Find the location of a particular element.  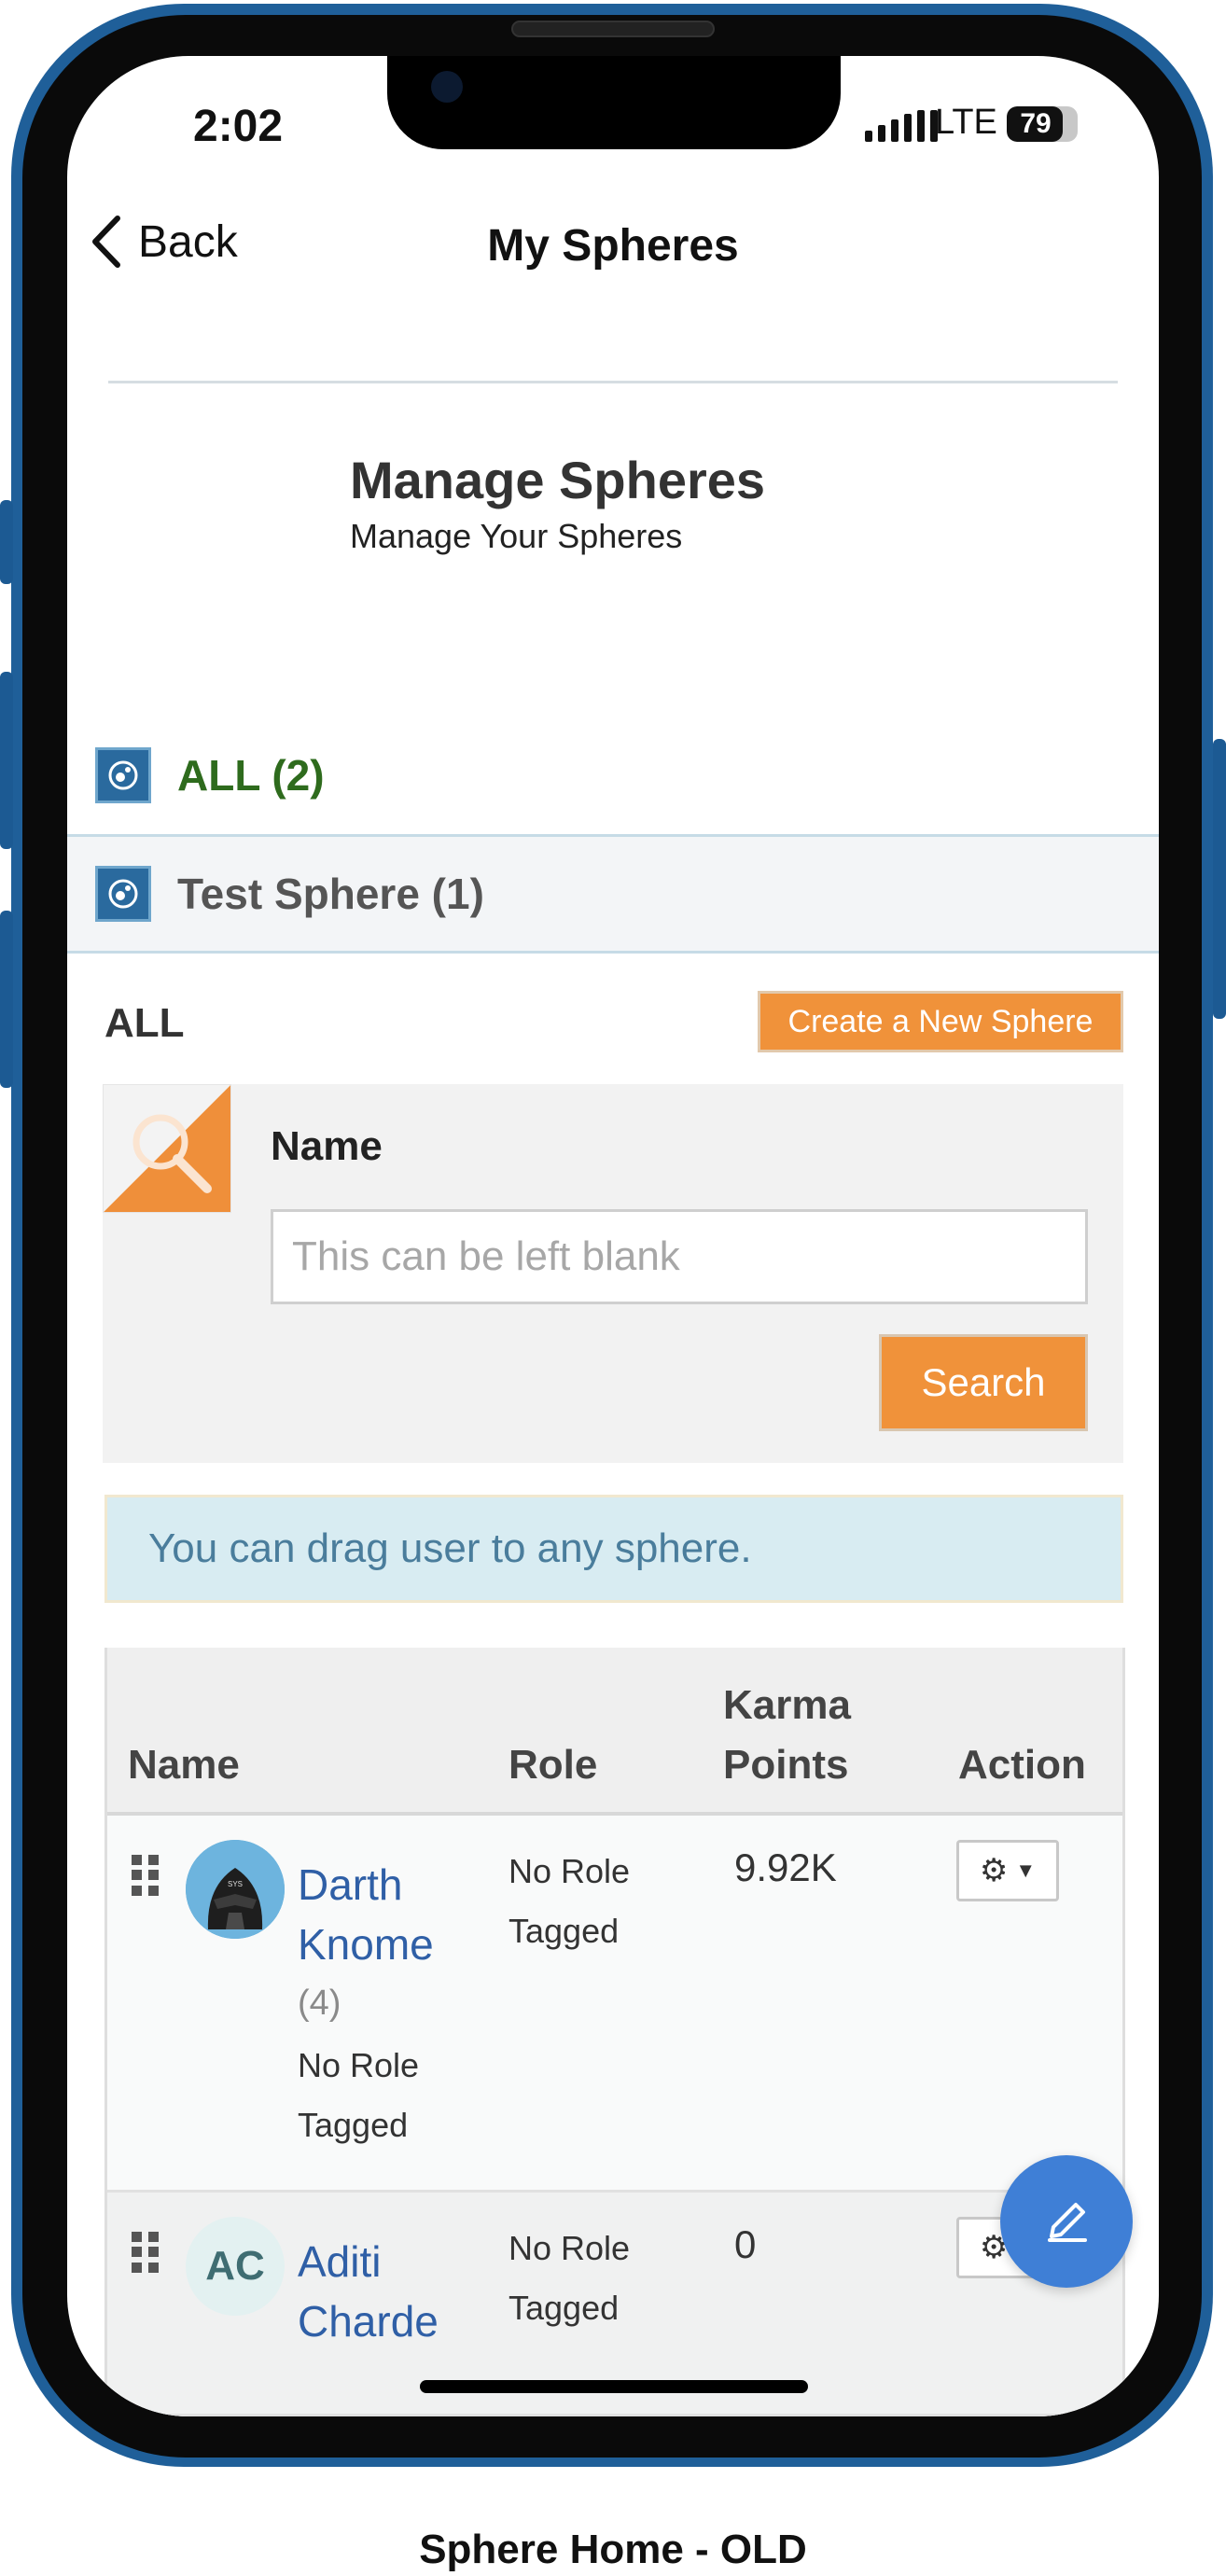

sphere-item-test: Test Sphere (1) is located at coordinates (613, 894).